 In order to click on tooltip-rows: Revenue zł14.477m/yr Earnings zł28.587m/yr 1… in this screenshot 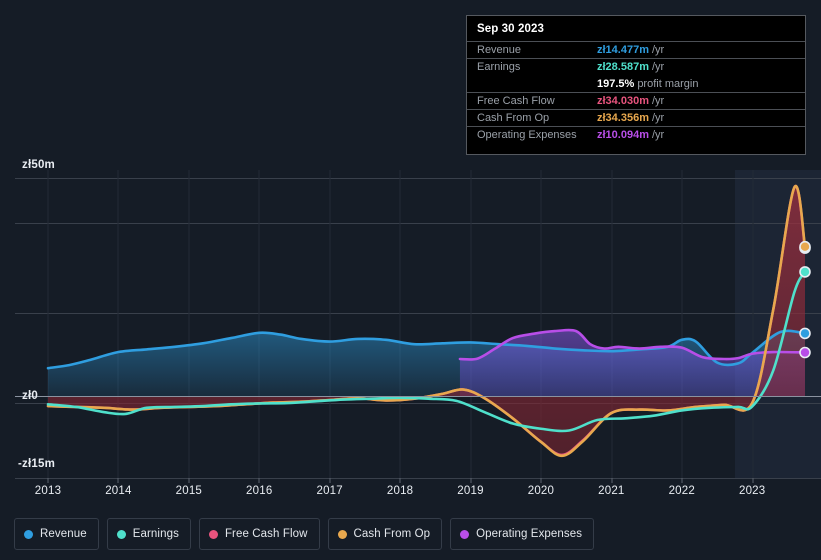, I will do `click(636, 92)`.